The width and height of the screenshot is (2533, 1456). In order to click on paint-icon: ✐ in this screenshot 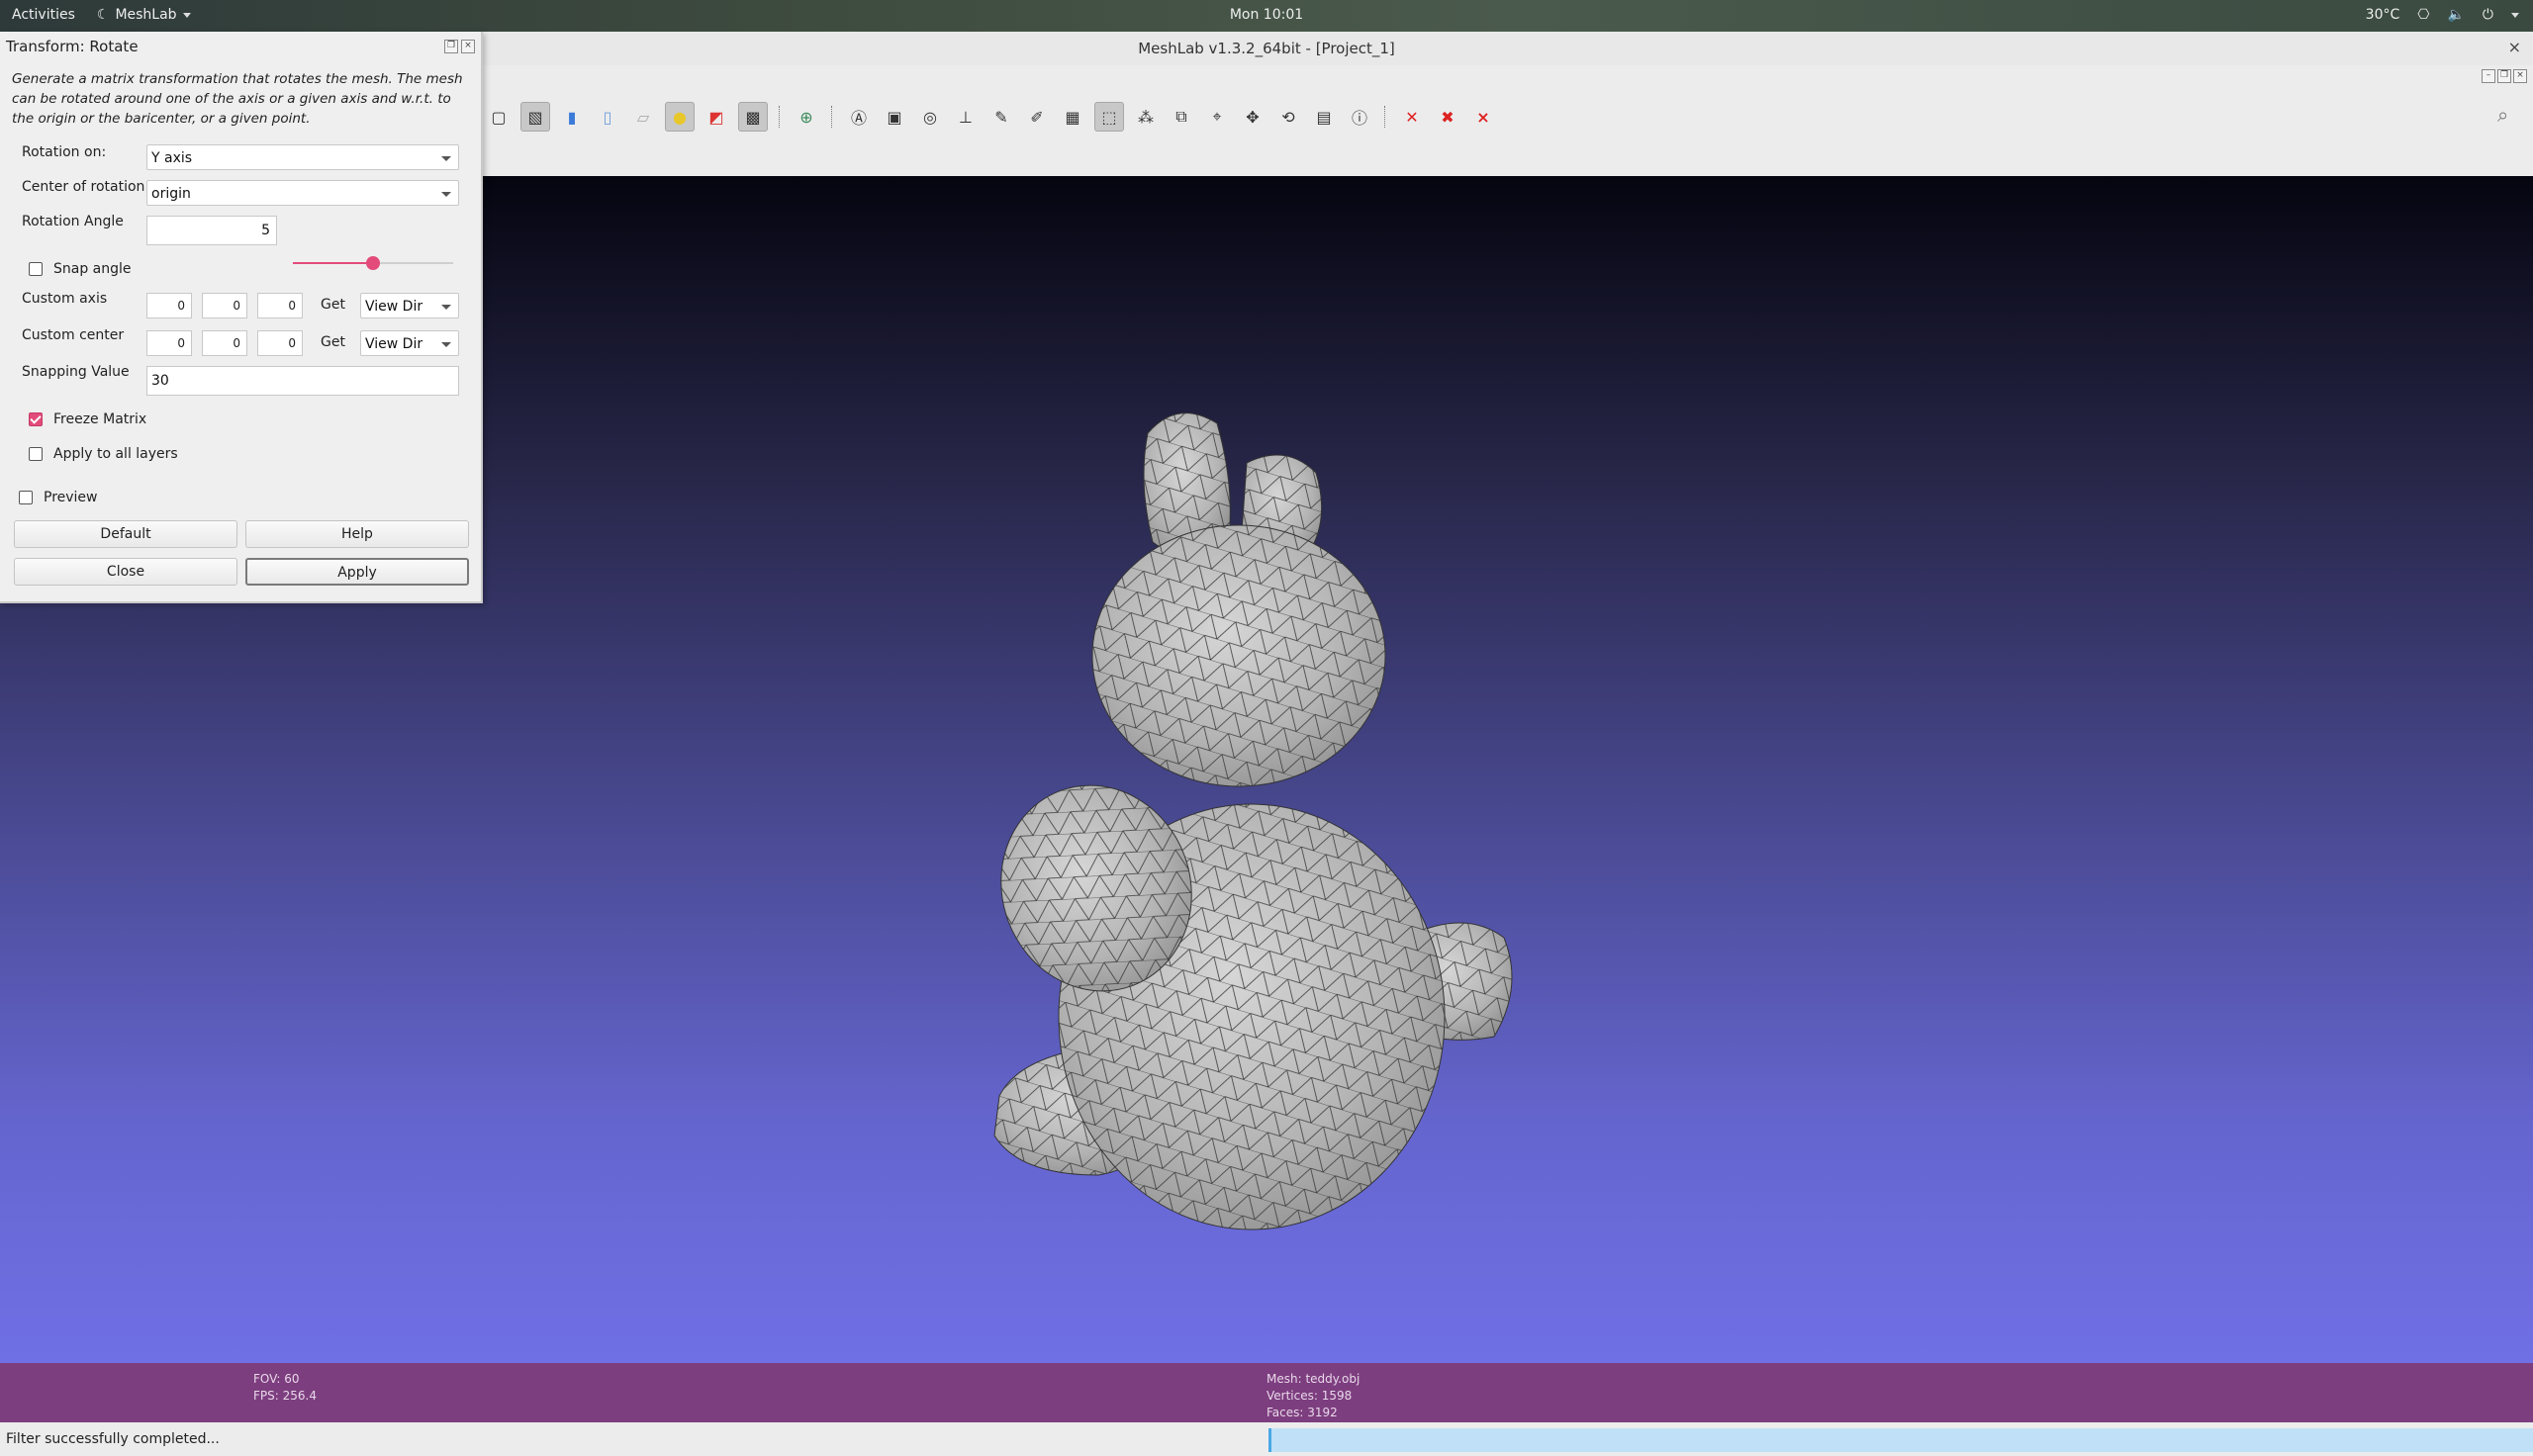, I will do `click(1037, 117)`.